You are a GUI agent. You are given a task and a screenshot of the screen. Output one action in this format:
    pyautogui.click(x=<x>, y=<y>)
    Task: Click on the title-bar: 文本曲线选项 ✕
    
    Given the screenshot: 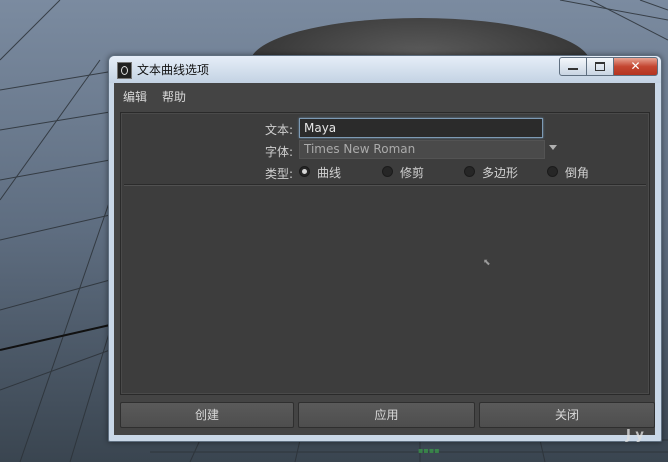 What is the action you would take?
    pyautogui.click(x=385, y=69)
    